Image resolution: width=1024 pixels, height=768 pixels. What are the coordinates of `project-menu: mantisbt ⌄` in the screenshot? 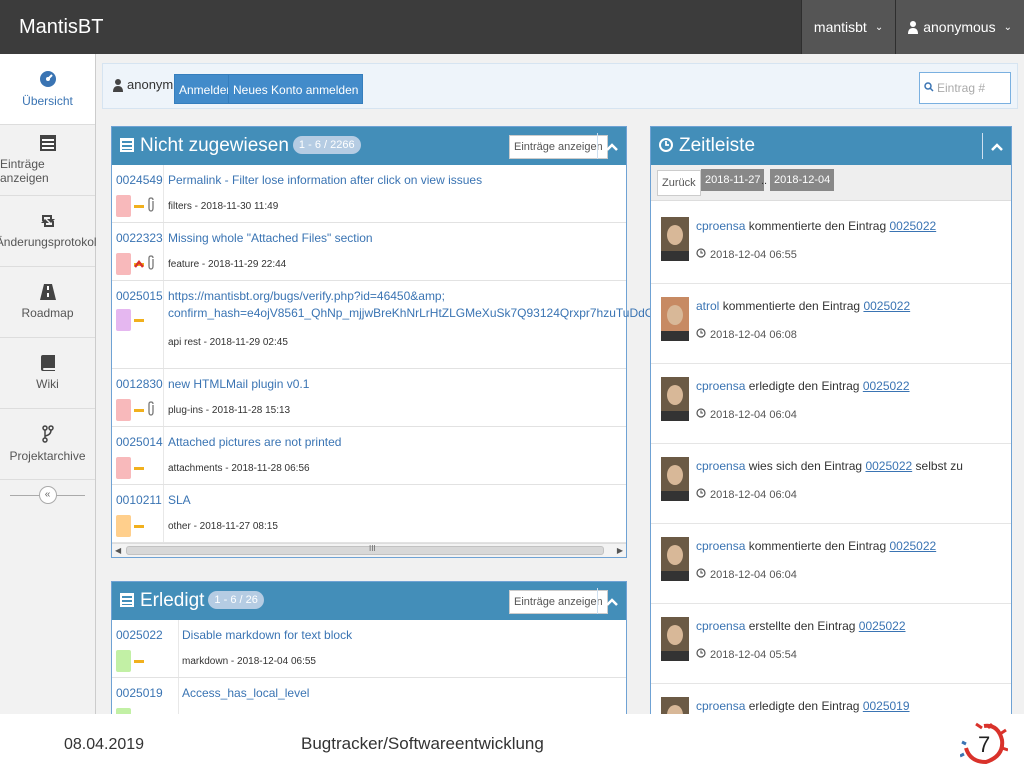 It's located at (848, 27).